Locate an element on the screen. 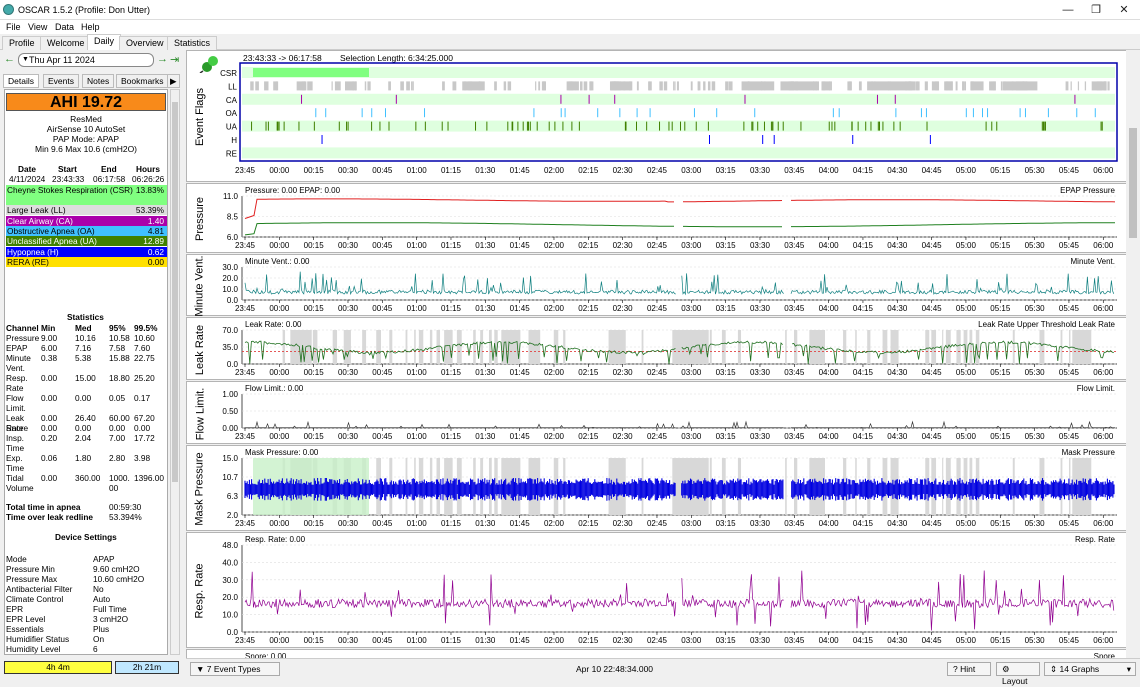  layout-button: ⚙ Layout is located at coordinates (1018, 674).